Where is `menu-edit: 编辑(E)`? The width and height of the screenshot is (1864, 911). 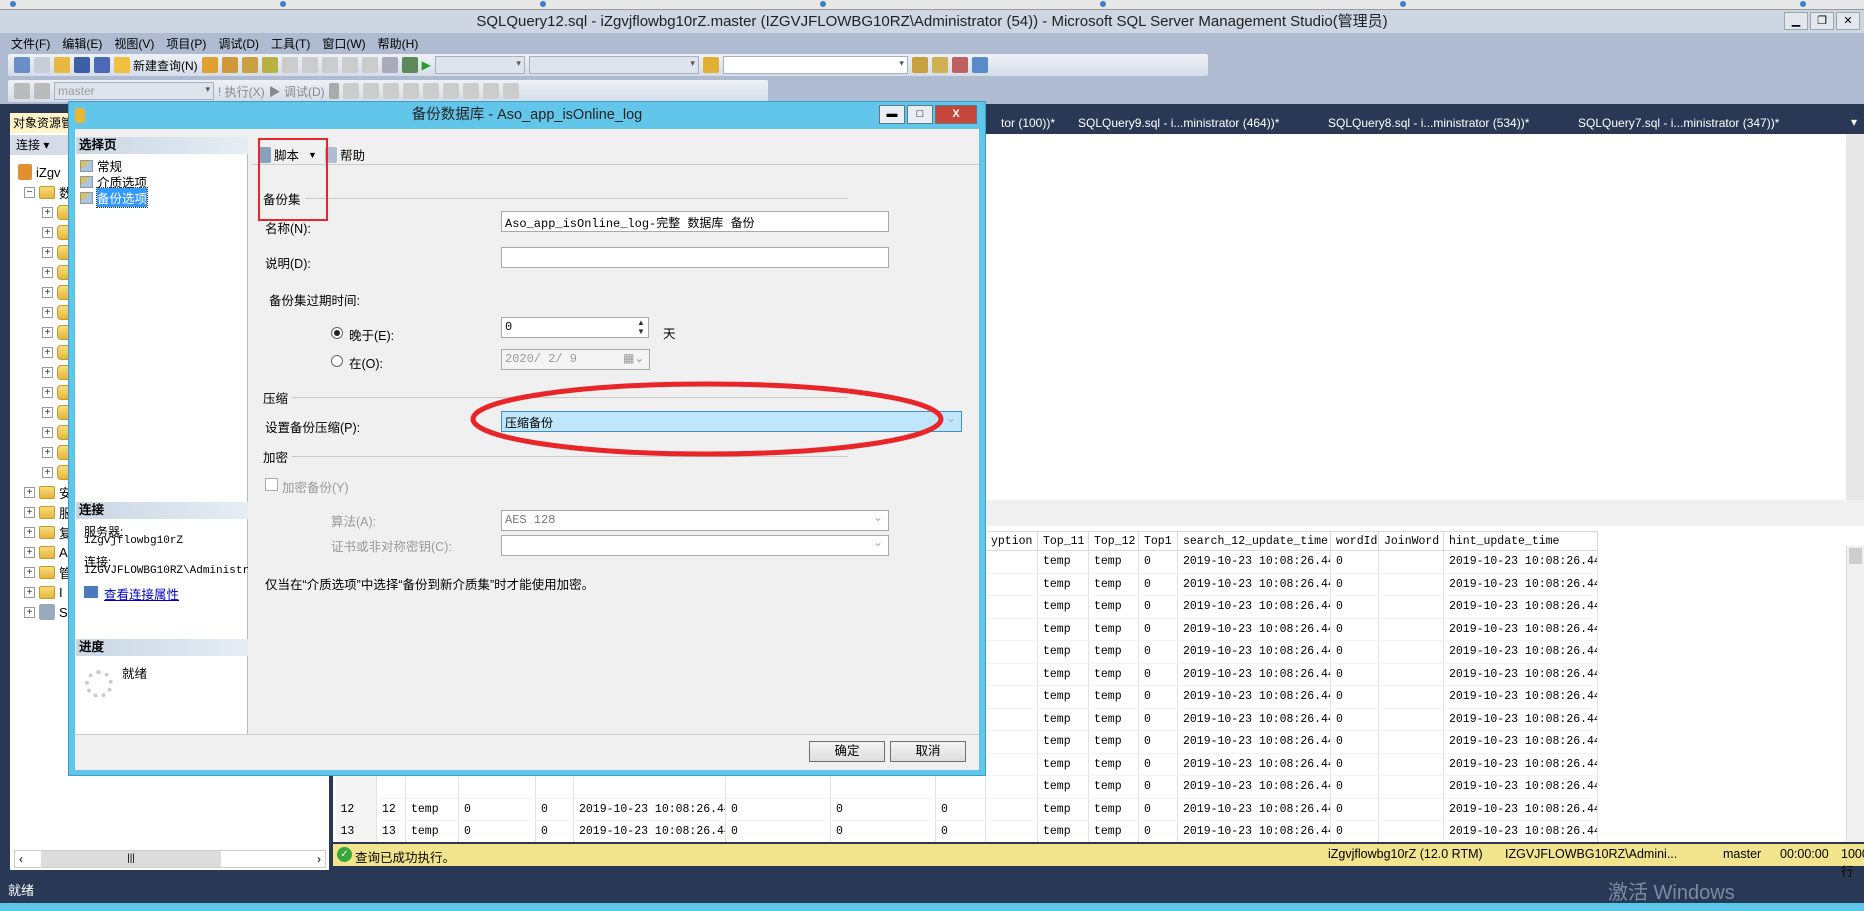 menu-edit: 编辑(E) is located at coordinates (82, 42).